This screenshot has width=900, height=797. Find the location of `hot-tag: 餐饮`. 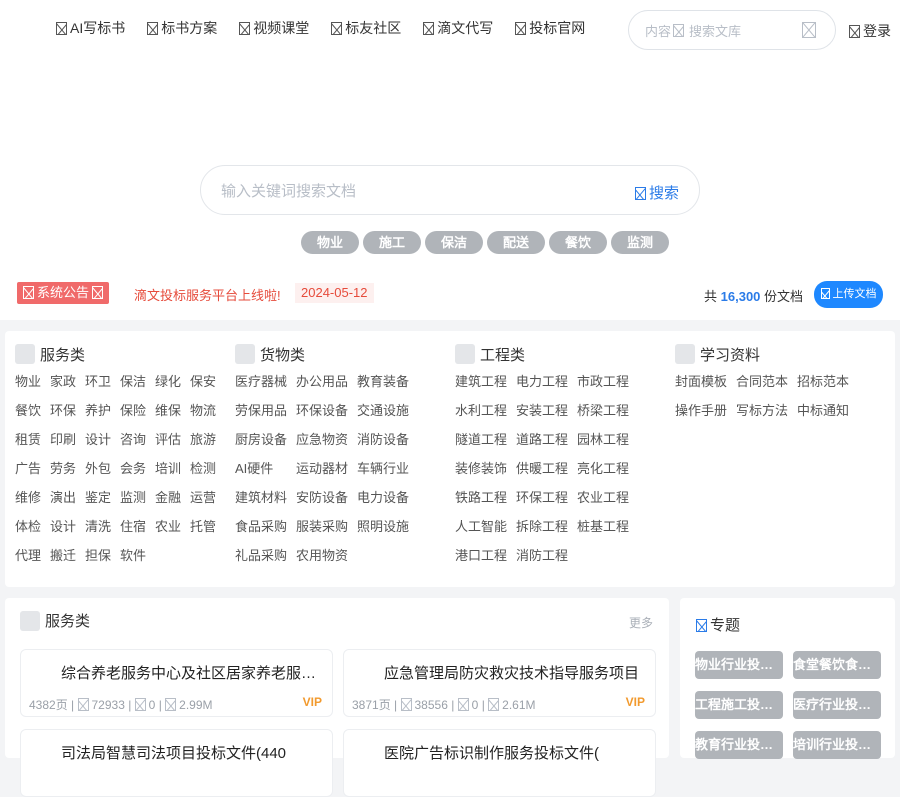

hot-tag: 餐饮 is located at coordinates (578, 242).